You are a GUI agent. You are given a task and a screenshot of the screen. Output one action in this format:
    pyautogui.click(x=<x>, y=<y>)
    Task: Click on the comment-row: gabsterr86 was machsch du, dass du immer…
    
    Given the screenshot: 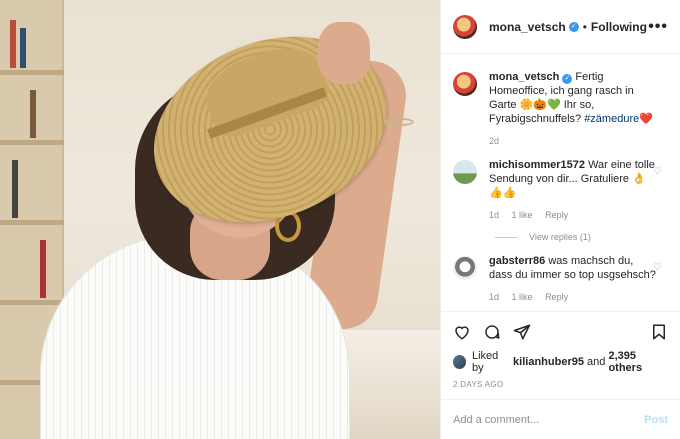 What is the action you would take?
    pyautogui.click(x=560, y=279)
    